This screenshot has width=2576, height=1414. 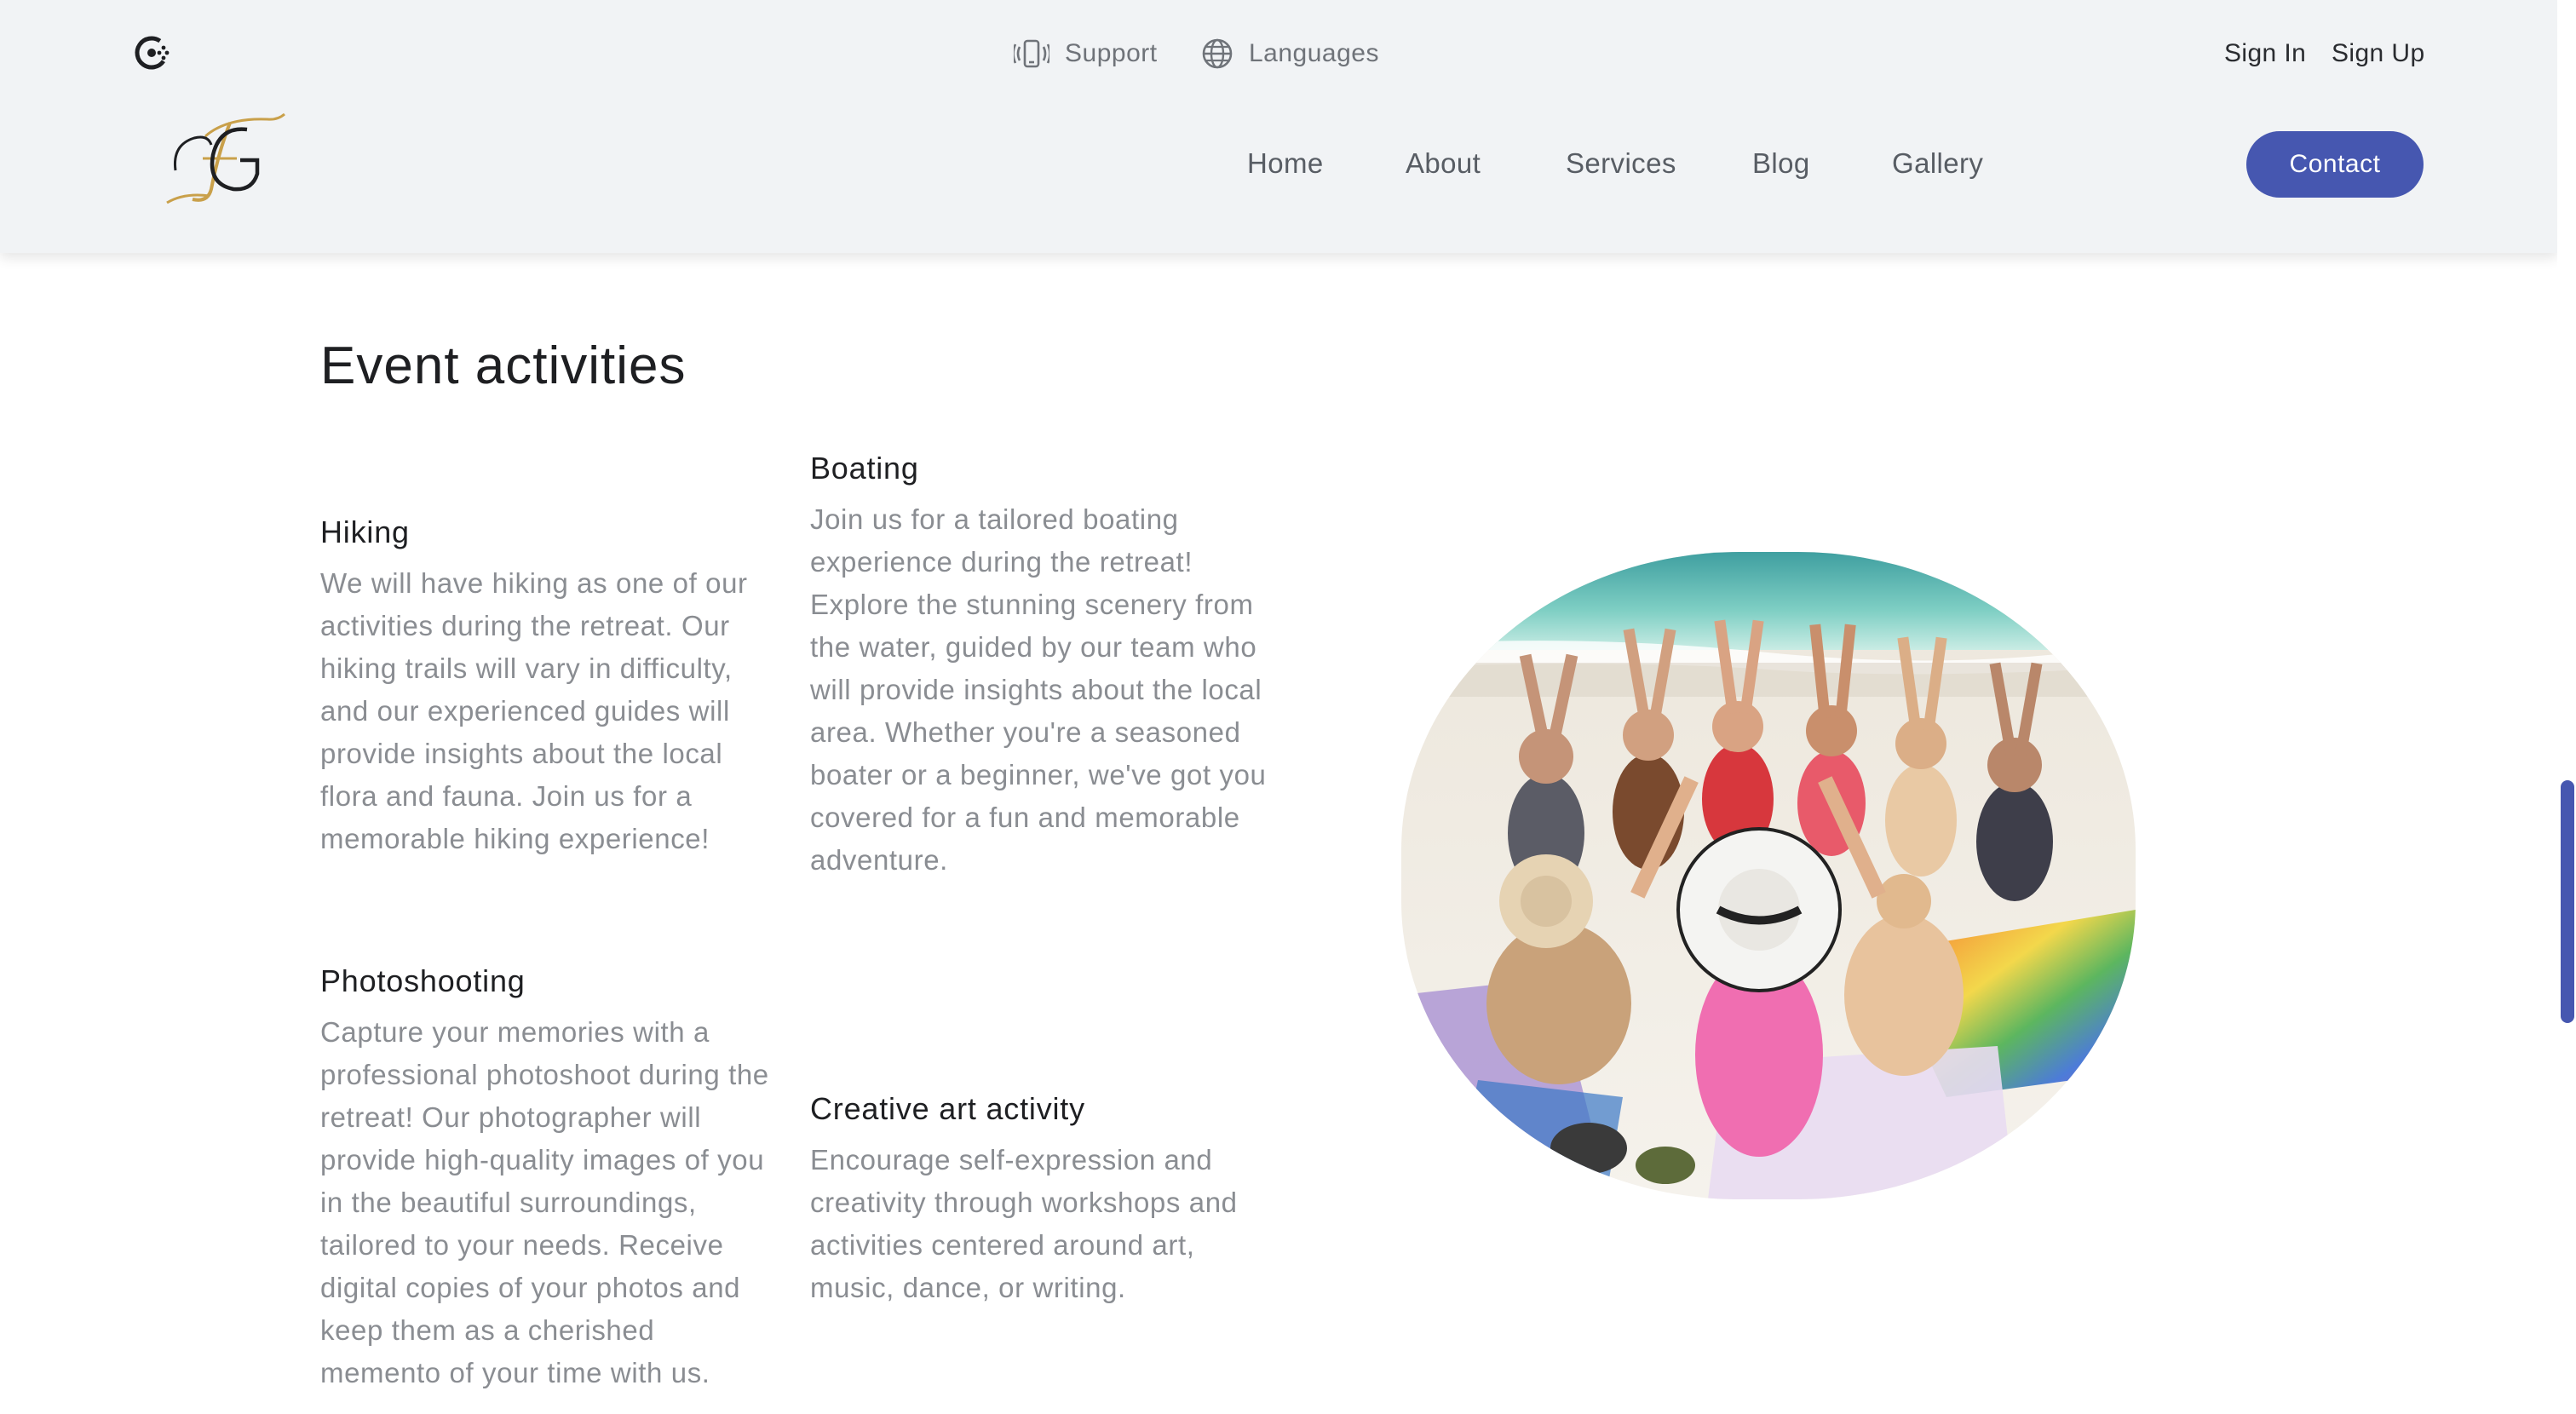 I want to click on activity-title: Boating, so click(x=865, y=468).